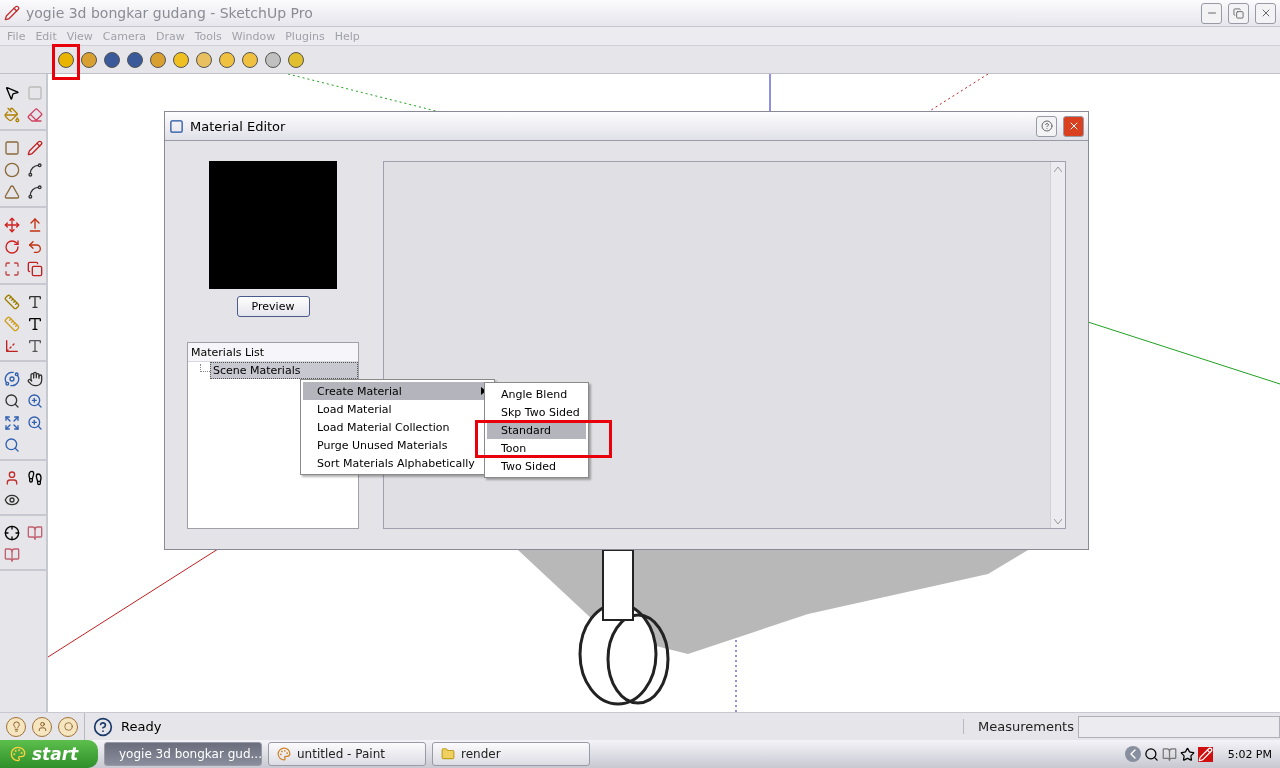  I want to click on measurements-field, so click(1179, 726).